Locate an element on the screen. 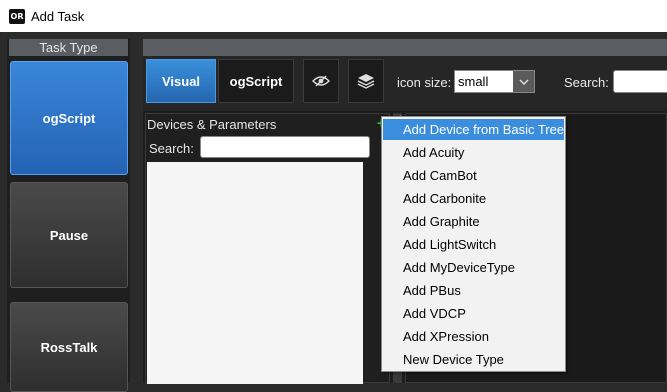 This screenshot has width=667, height=392. search-input is located at coordinates (640, 81).